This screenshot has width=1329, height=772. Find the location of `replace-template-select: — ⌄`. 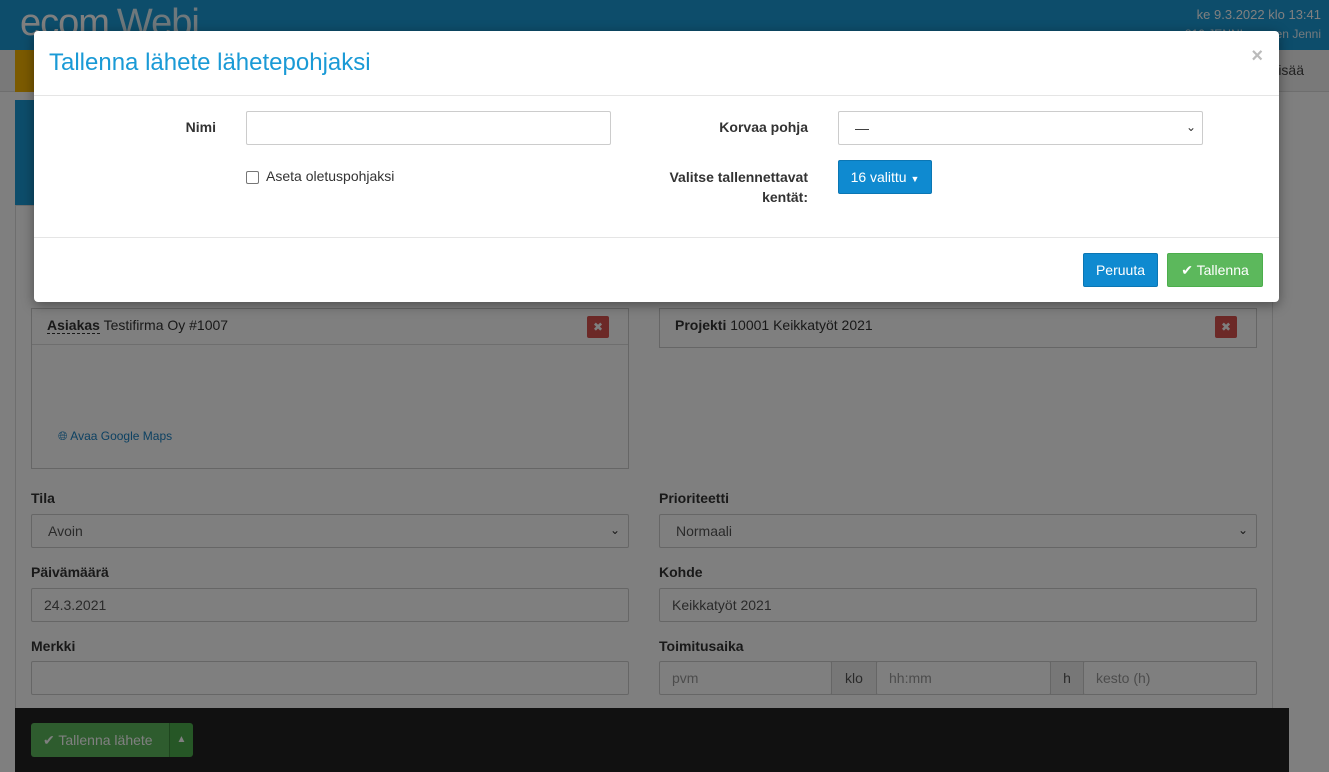

replace-template-select: — ⌄ is located at coordinates (1020, 128).